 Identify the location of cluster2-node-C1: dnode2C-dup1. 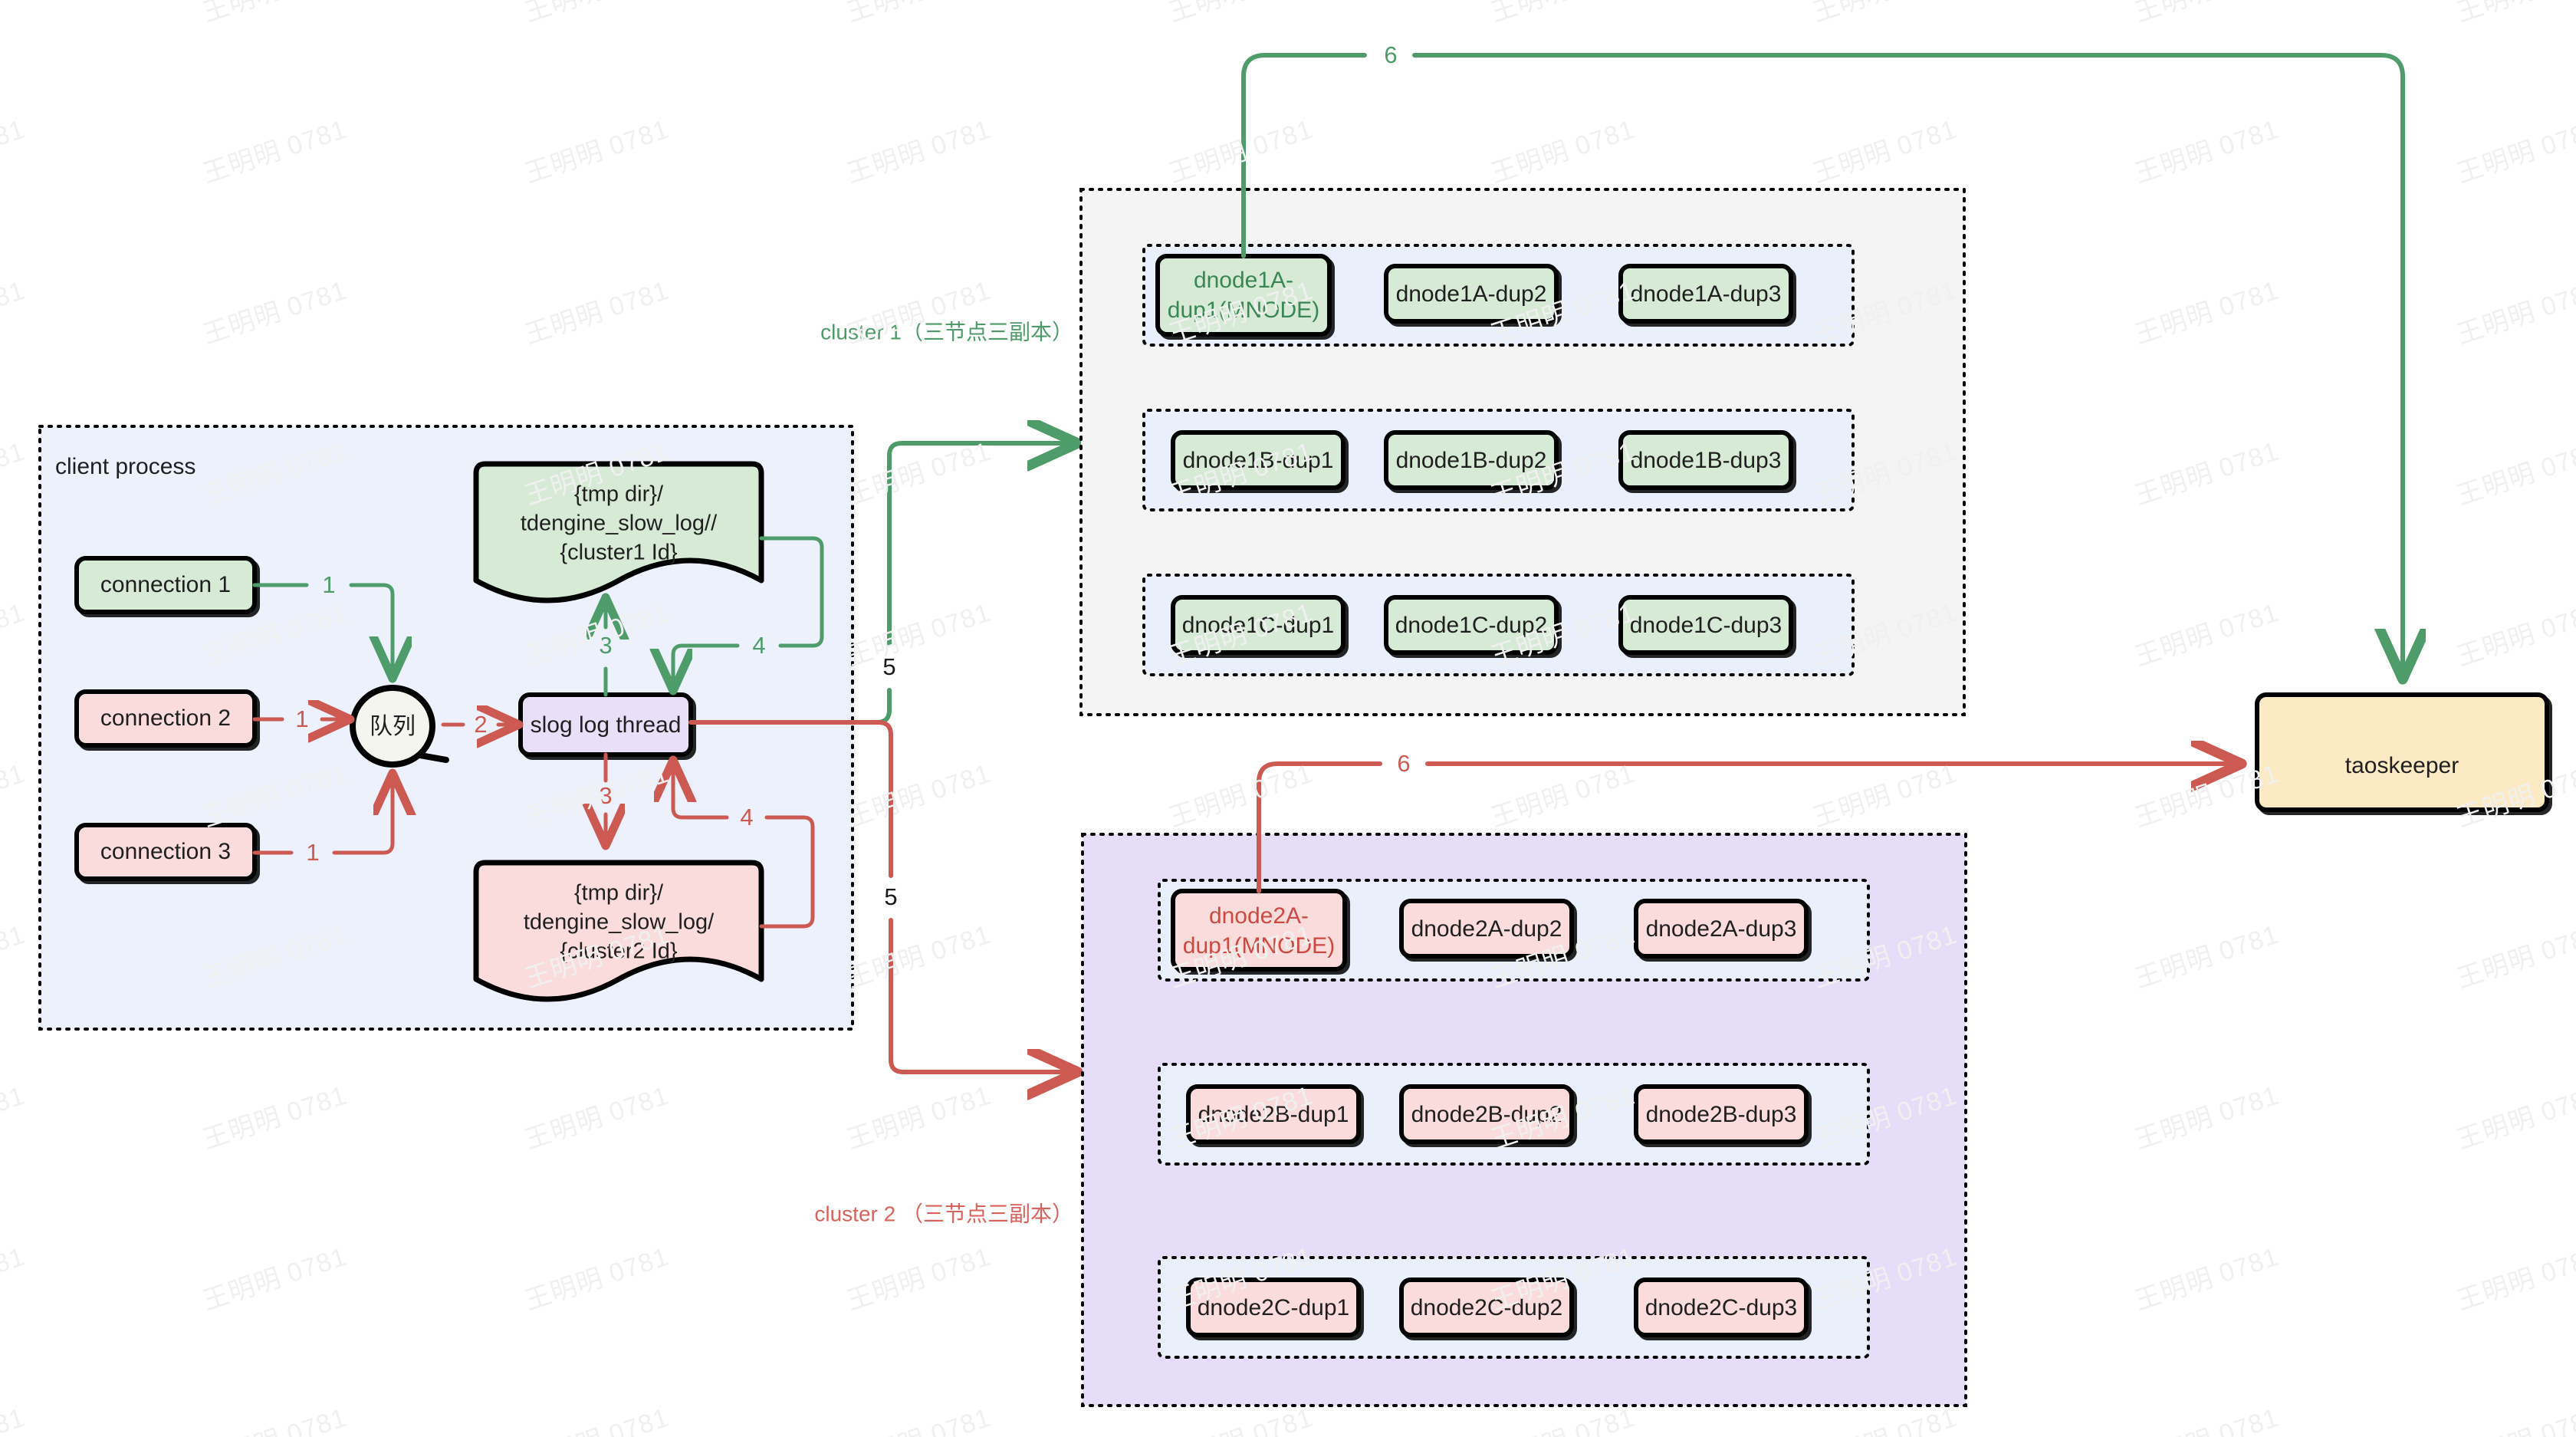
(1274, 1307).